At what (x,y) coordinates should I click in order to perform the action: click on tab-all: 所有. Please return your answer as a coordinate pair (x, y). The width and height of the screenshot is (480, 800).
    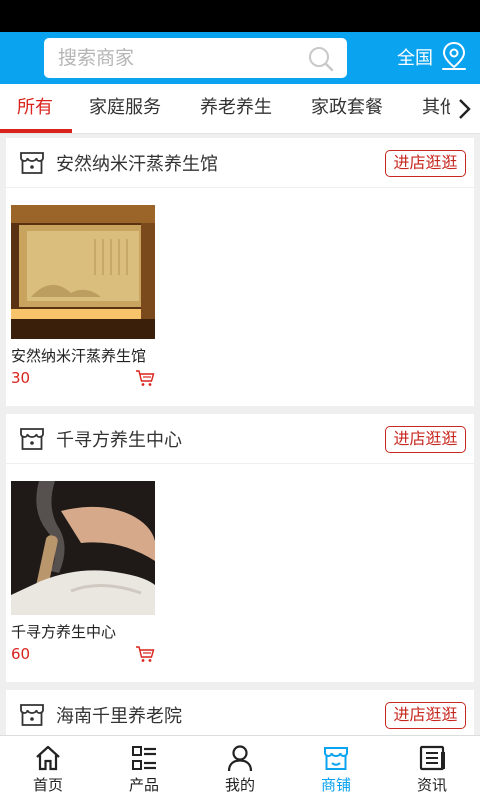
    Looking at the image, I should click on (35, 108).